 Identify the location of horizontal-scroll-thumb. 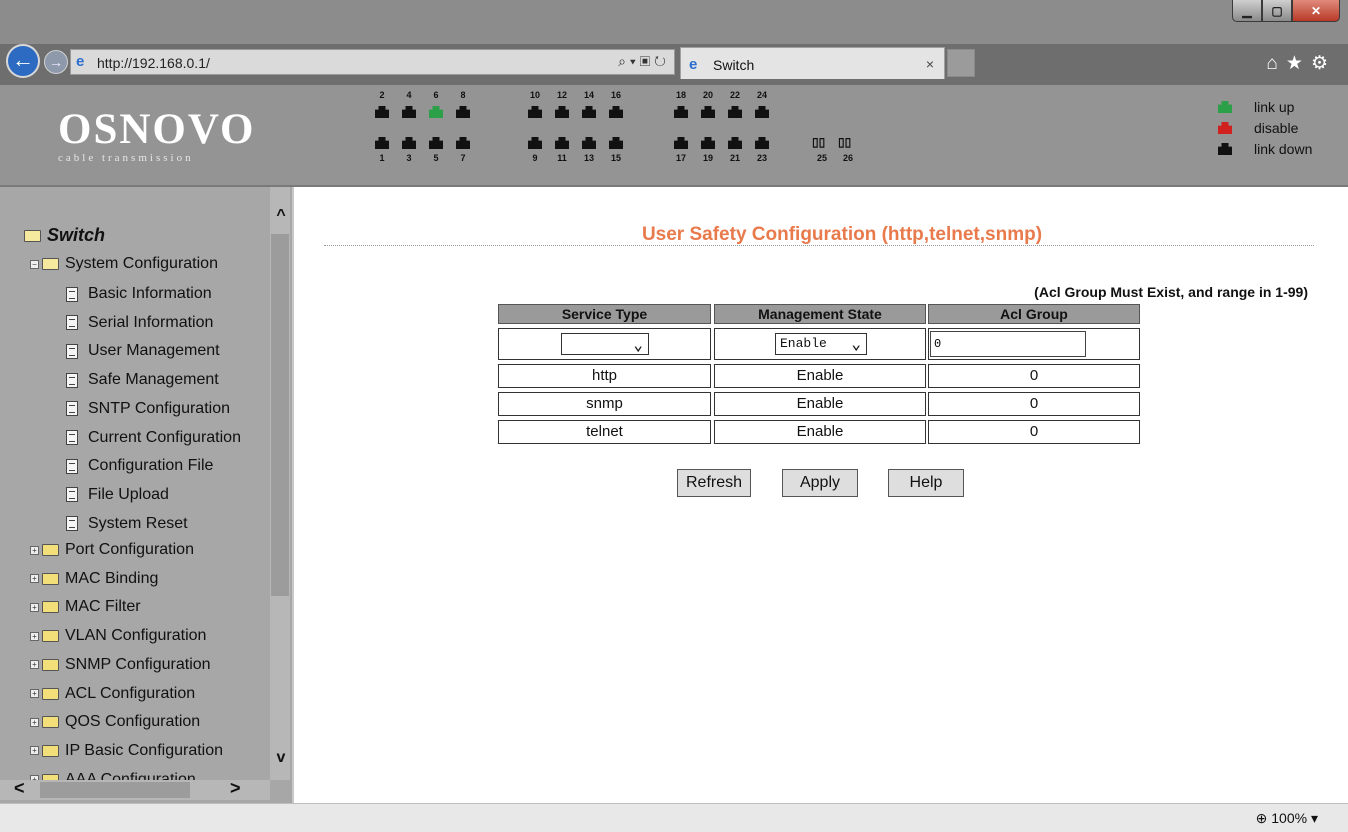
(115, 790).